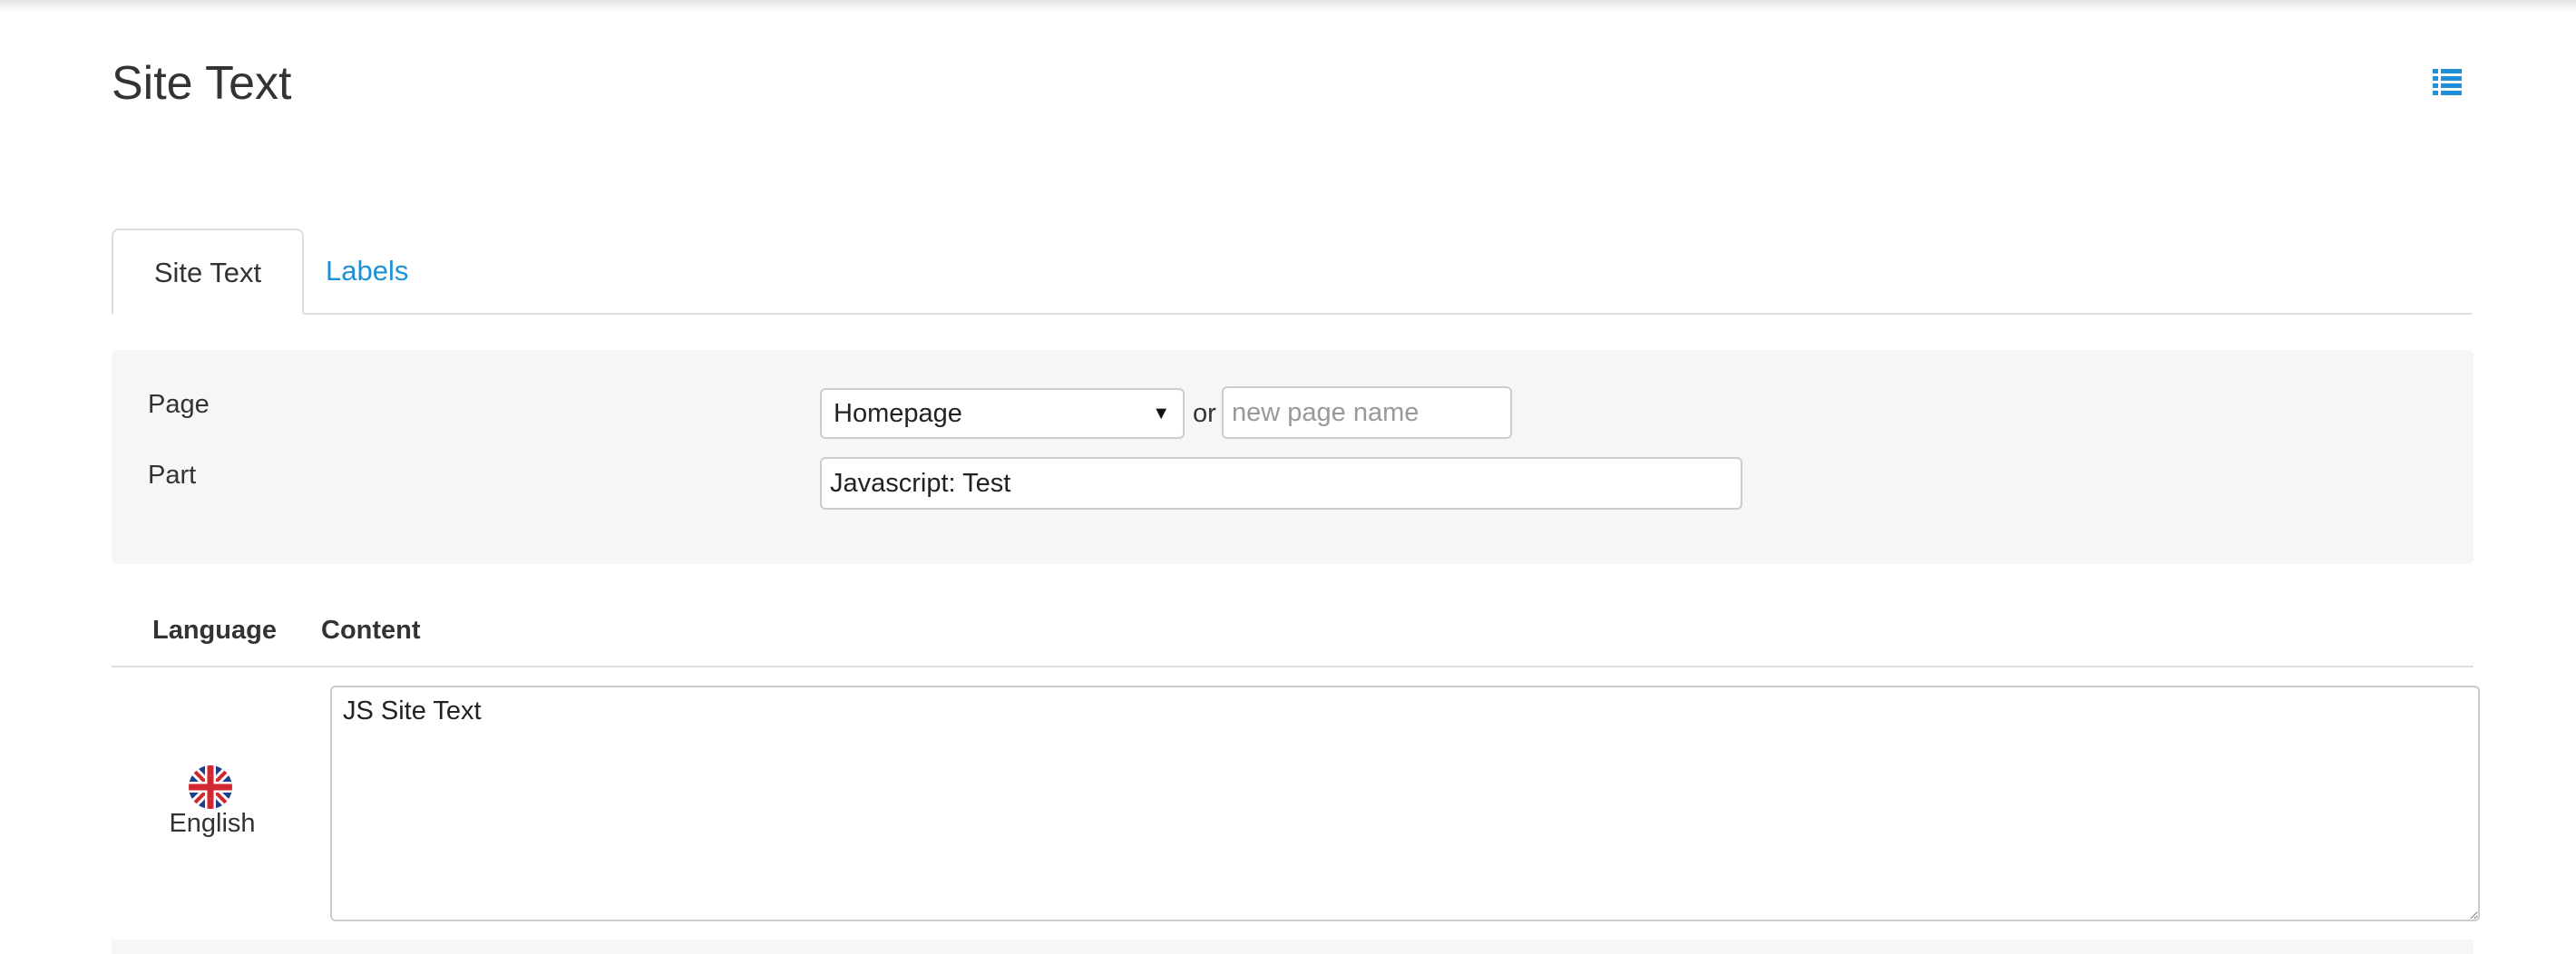  What do you see at coordinates (1293, 633) in the screenshot?
I see `table-header: Language Content` at bounding box center [1293, 633].